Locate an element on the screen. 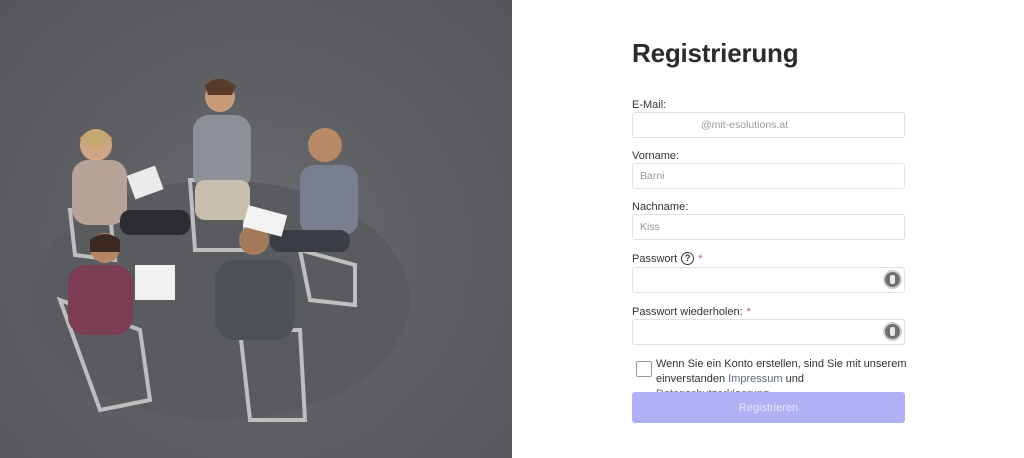  lastname-field is located at coordinates (768, 227).